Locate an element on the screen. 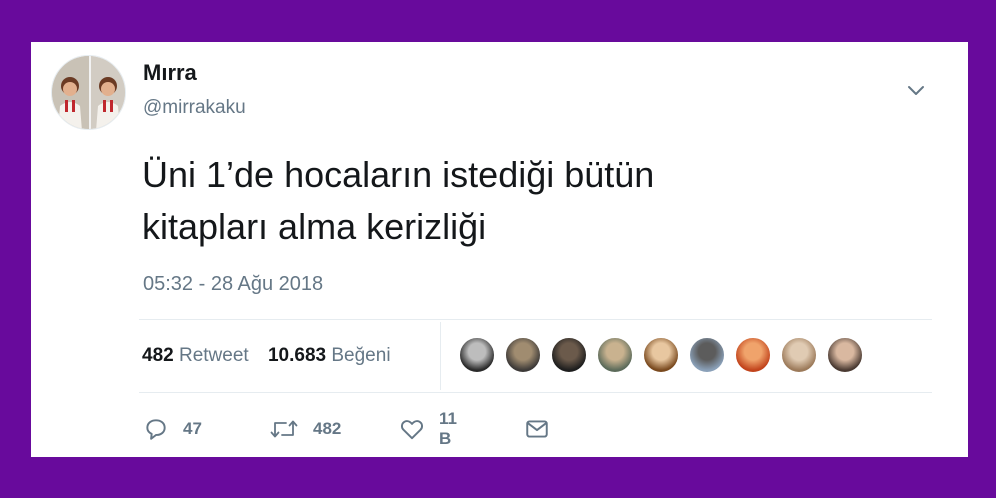  chevron-down-icon is located at coordinates (916, 90).